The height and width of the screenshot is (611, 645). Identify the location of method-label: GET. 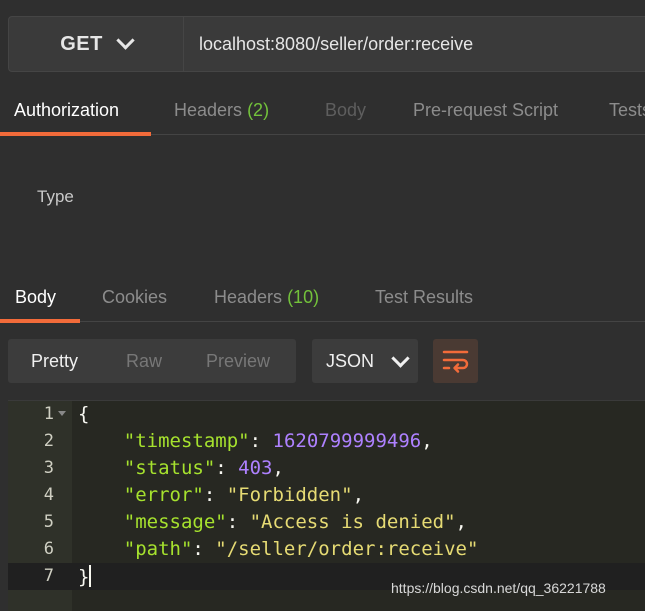
(81, 43).